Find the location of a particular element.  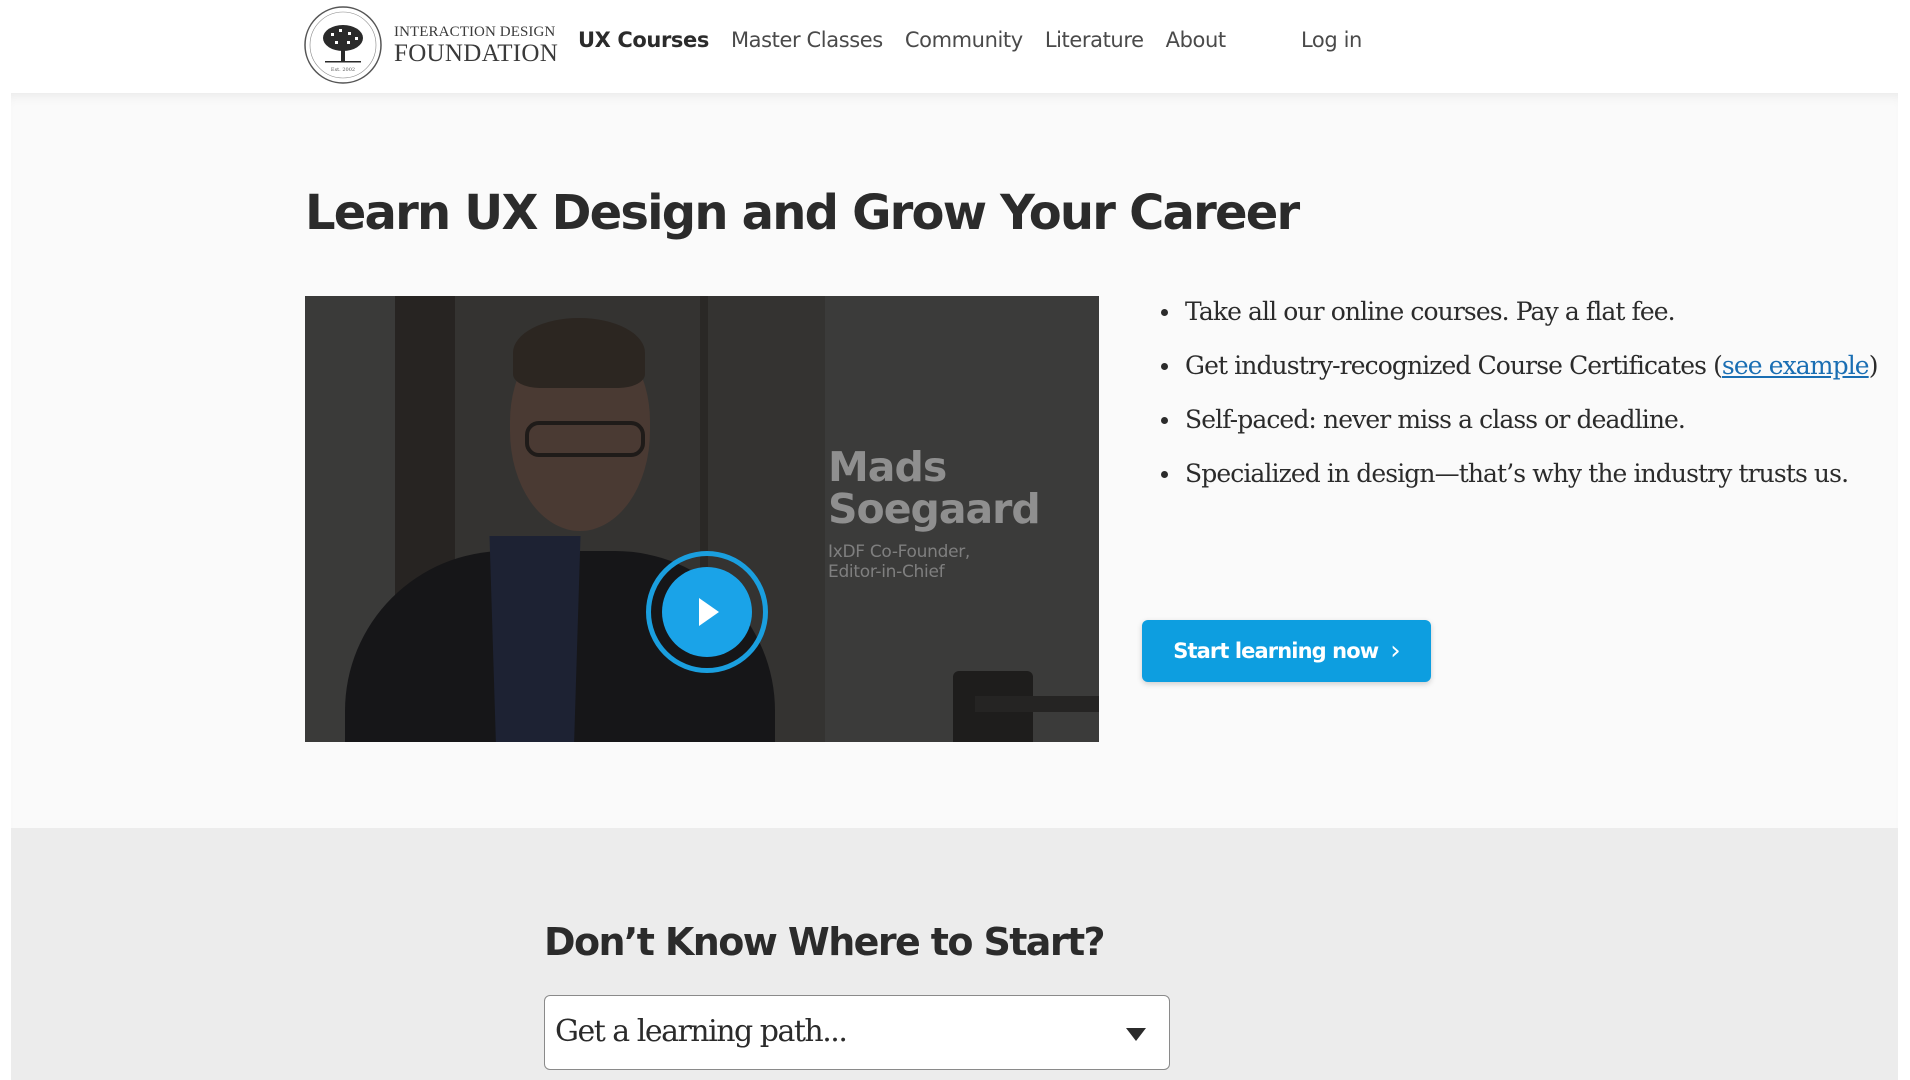

speaker-name-first: Mads is located at coordinates (887, 467).